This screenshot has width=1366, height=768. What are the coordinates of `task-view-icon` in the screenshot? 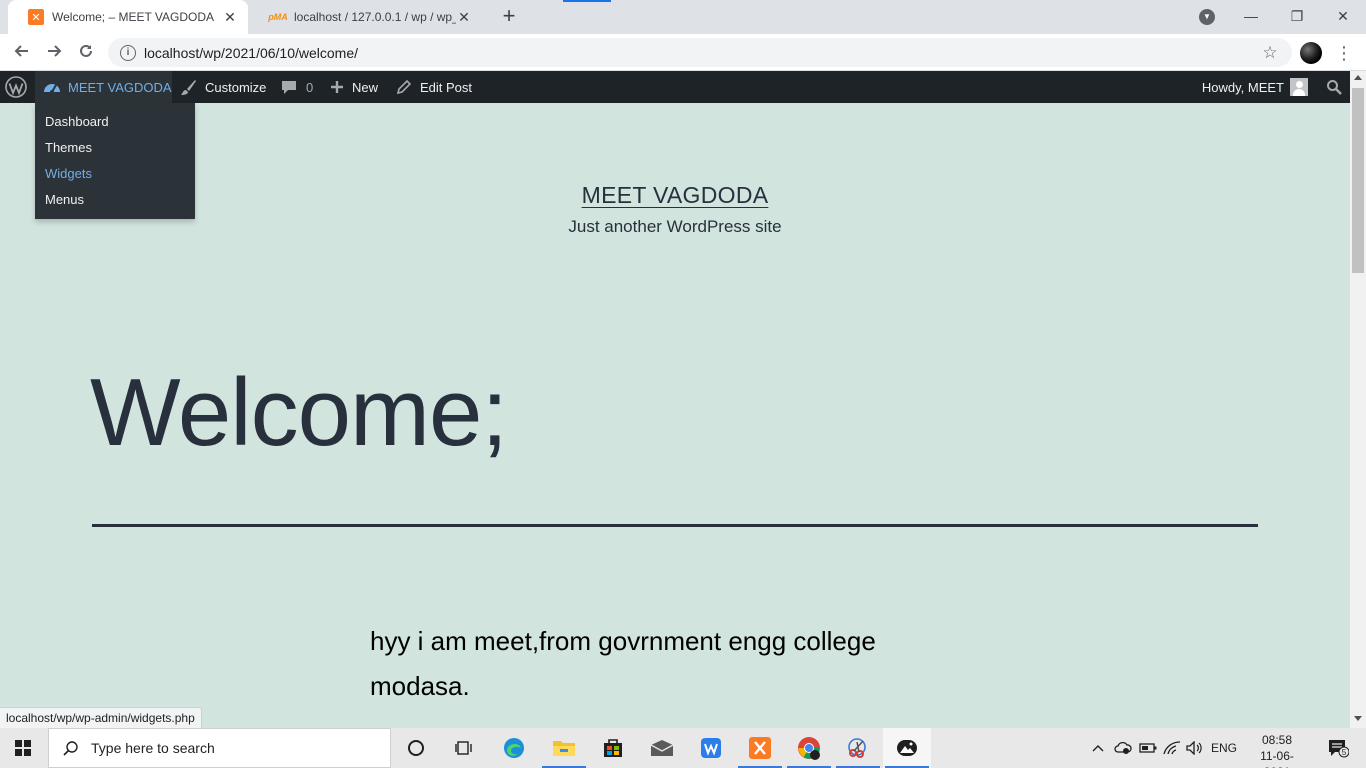 It's located at (463, 748).